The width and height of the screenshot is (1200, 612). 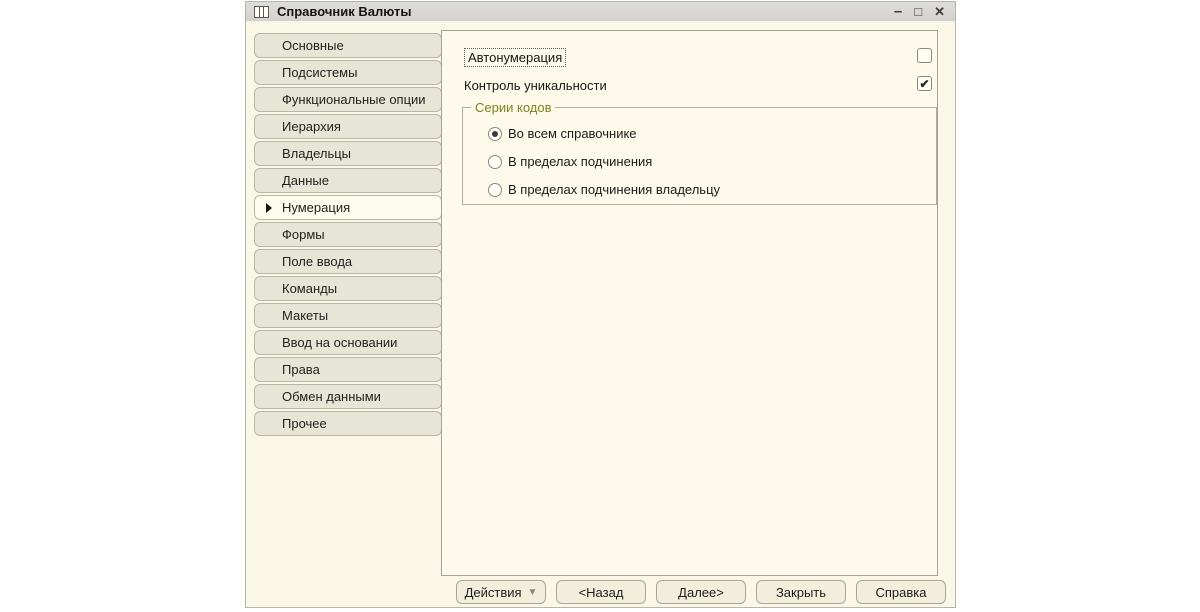 What do you see at coordinates (305, 315) in the screenshot?
I see `tab-label: Макеты` at bounding box center [305, 315].